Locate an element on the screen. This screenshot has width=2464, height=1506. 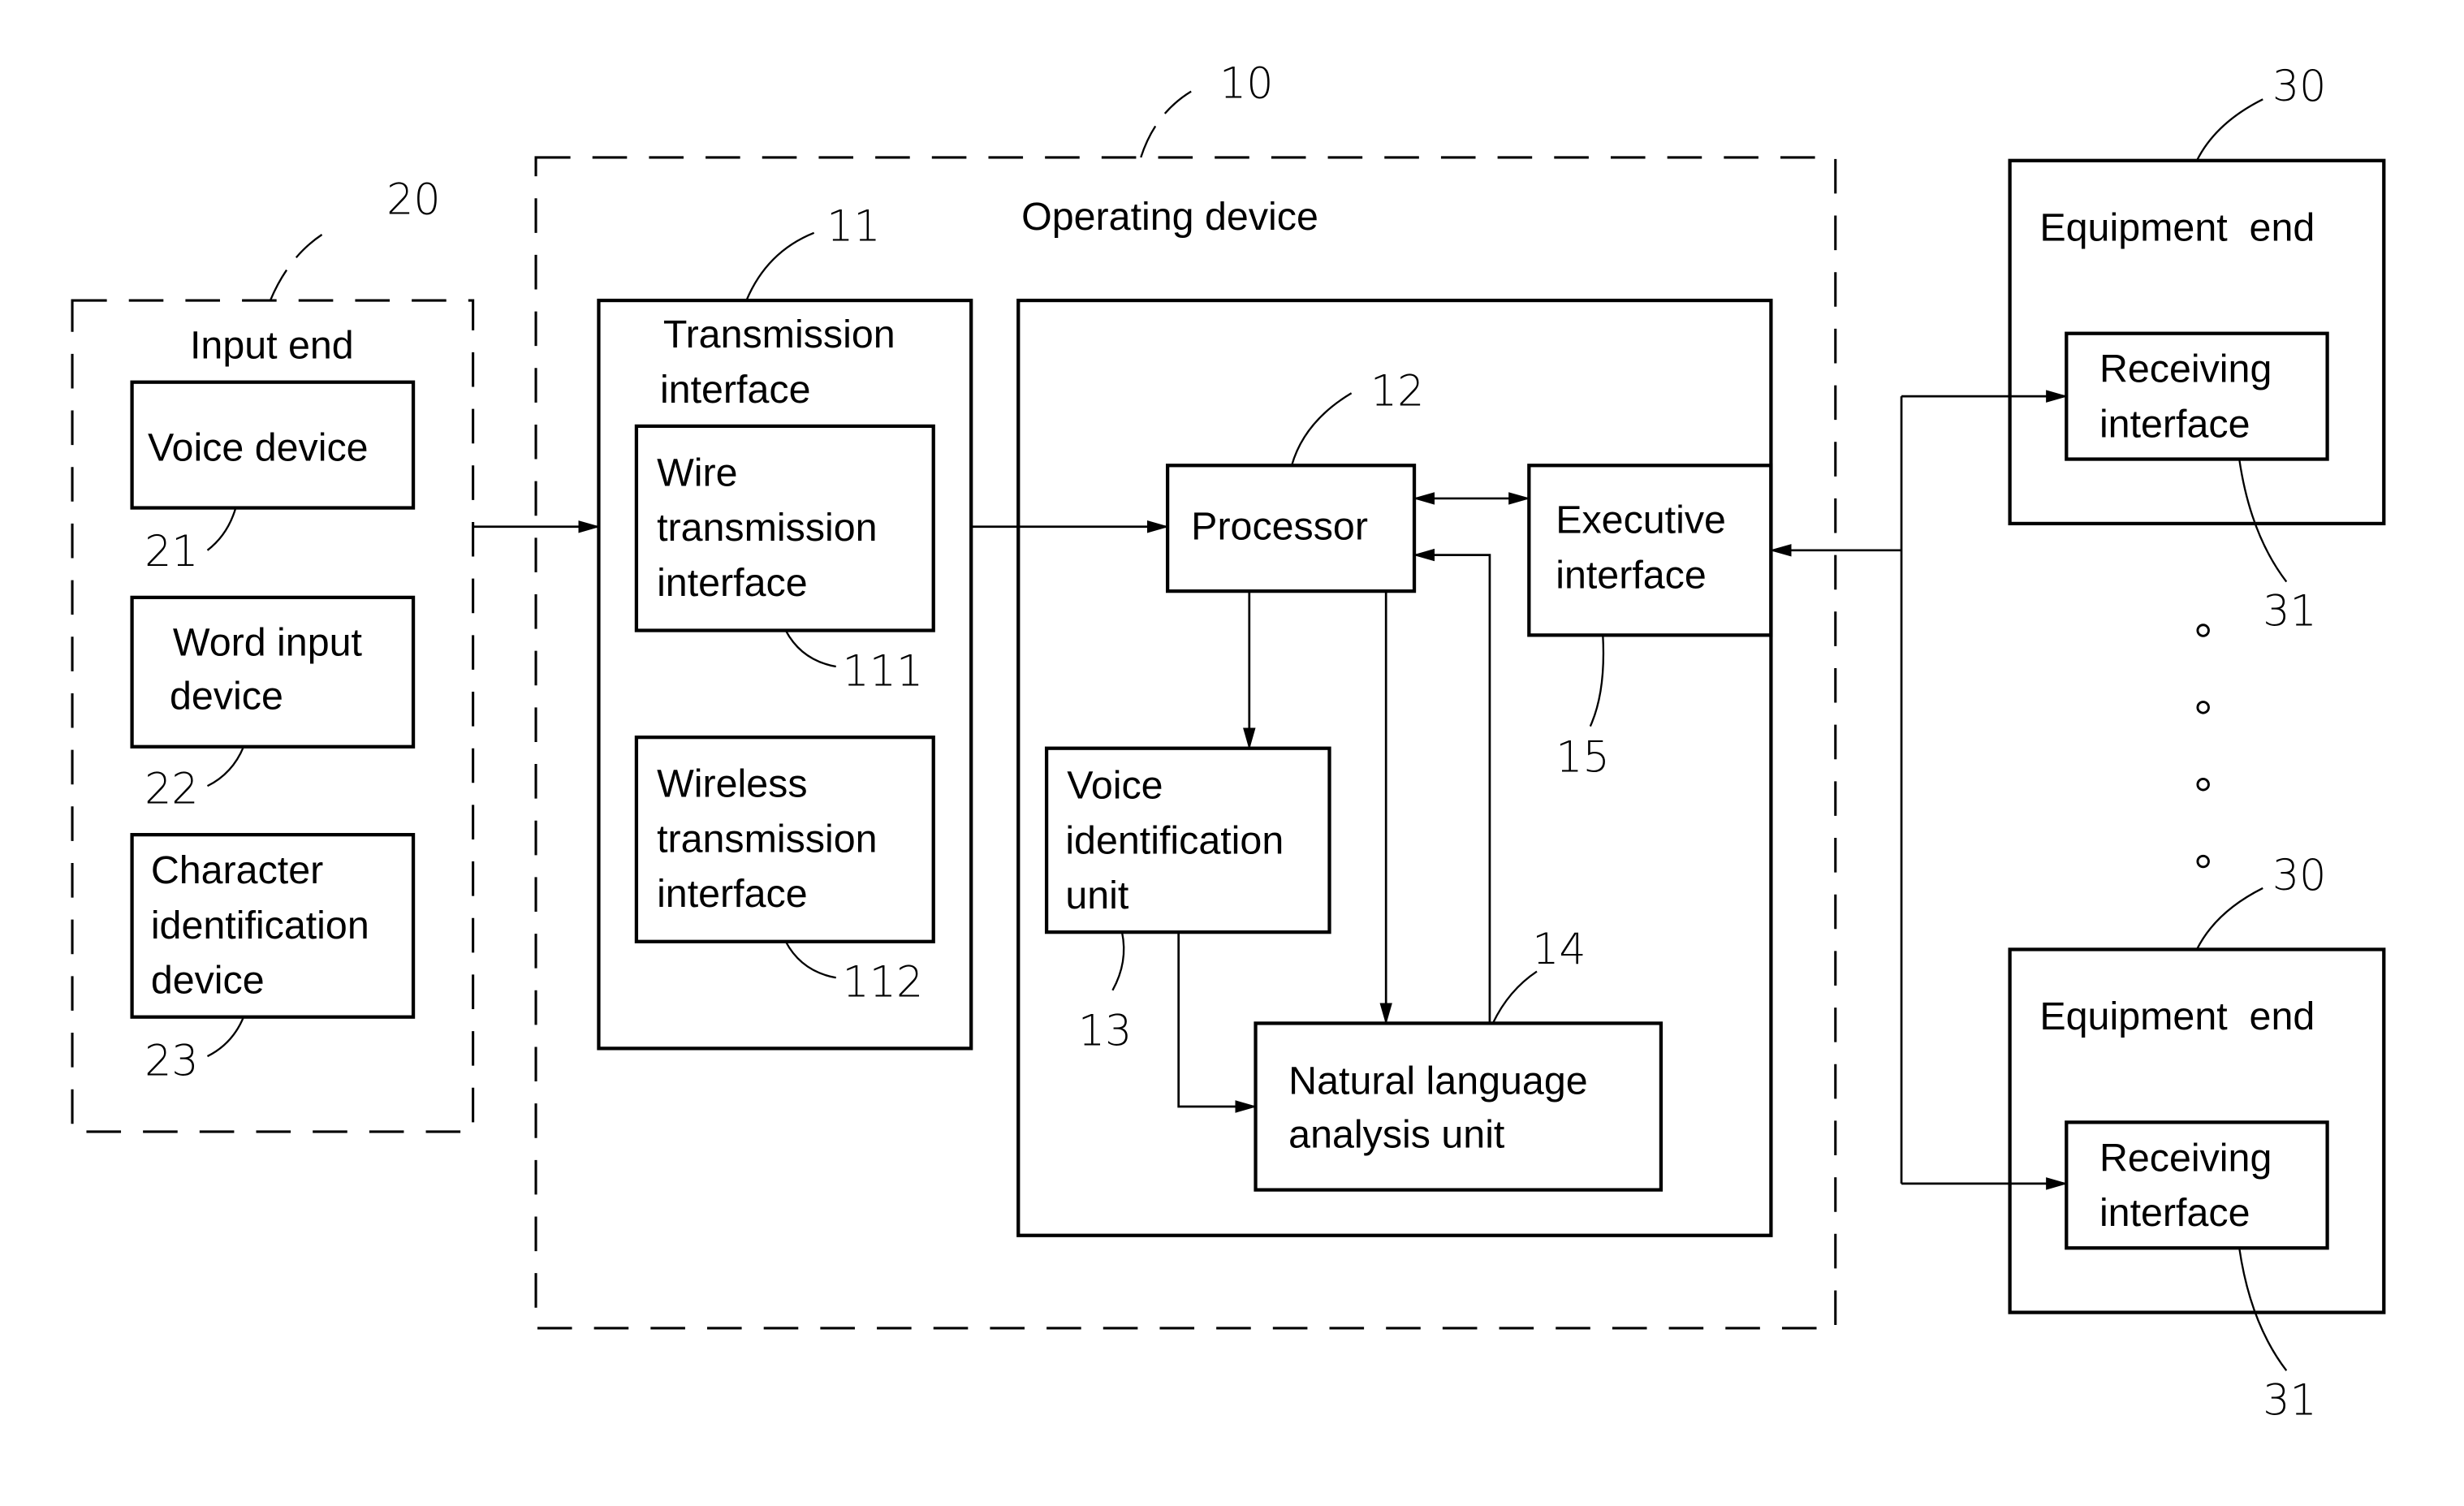
voice-id-label-3: unit is located at coordinates (1097, 895).